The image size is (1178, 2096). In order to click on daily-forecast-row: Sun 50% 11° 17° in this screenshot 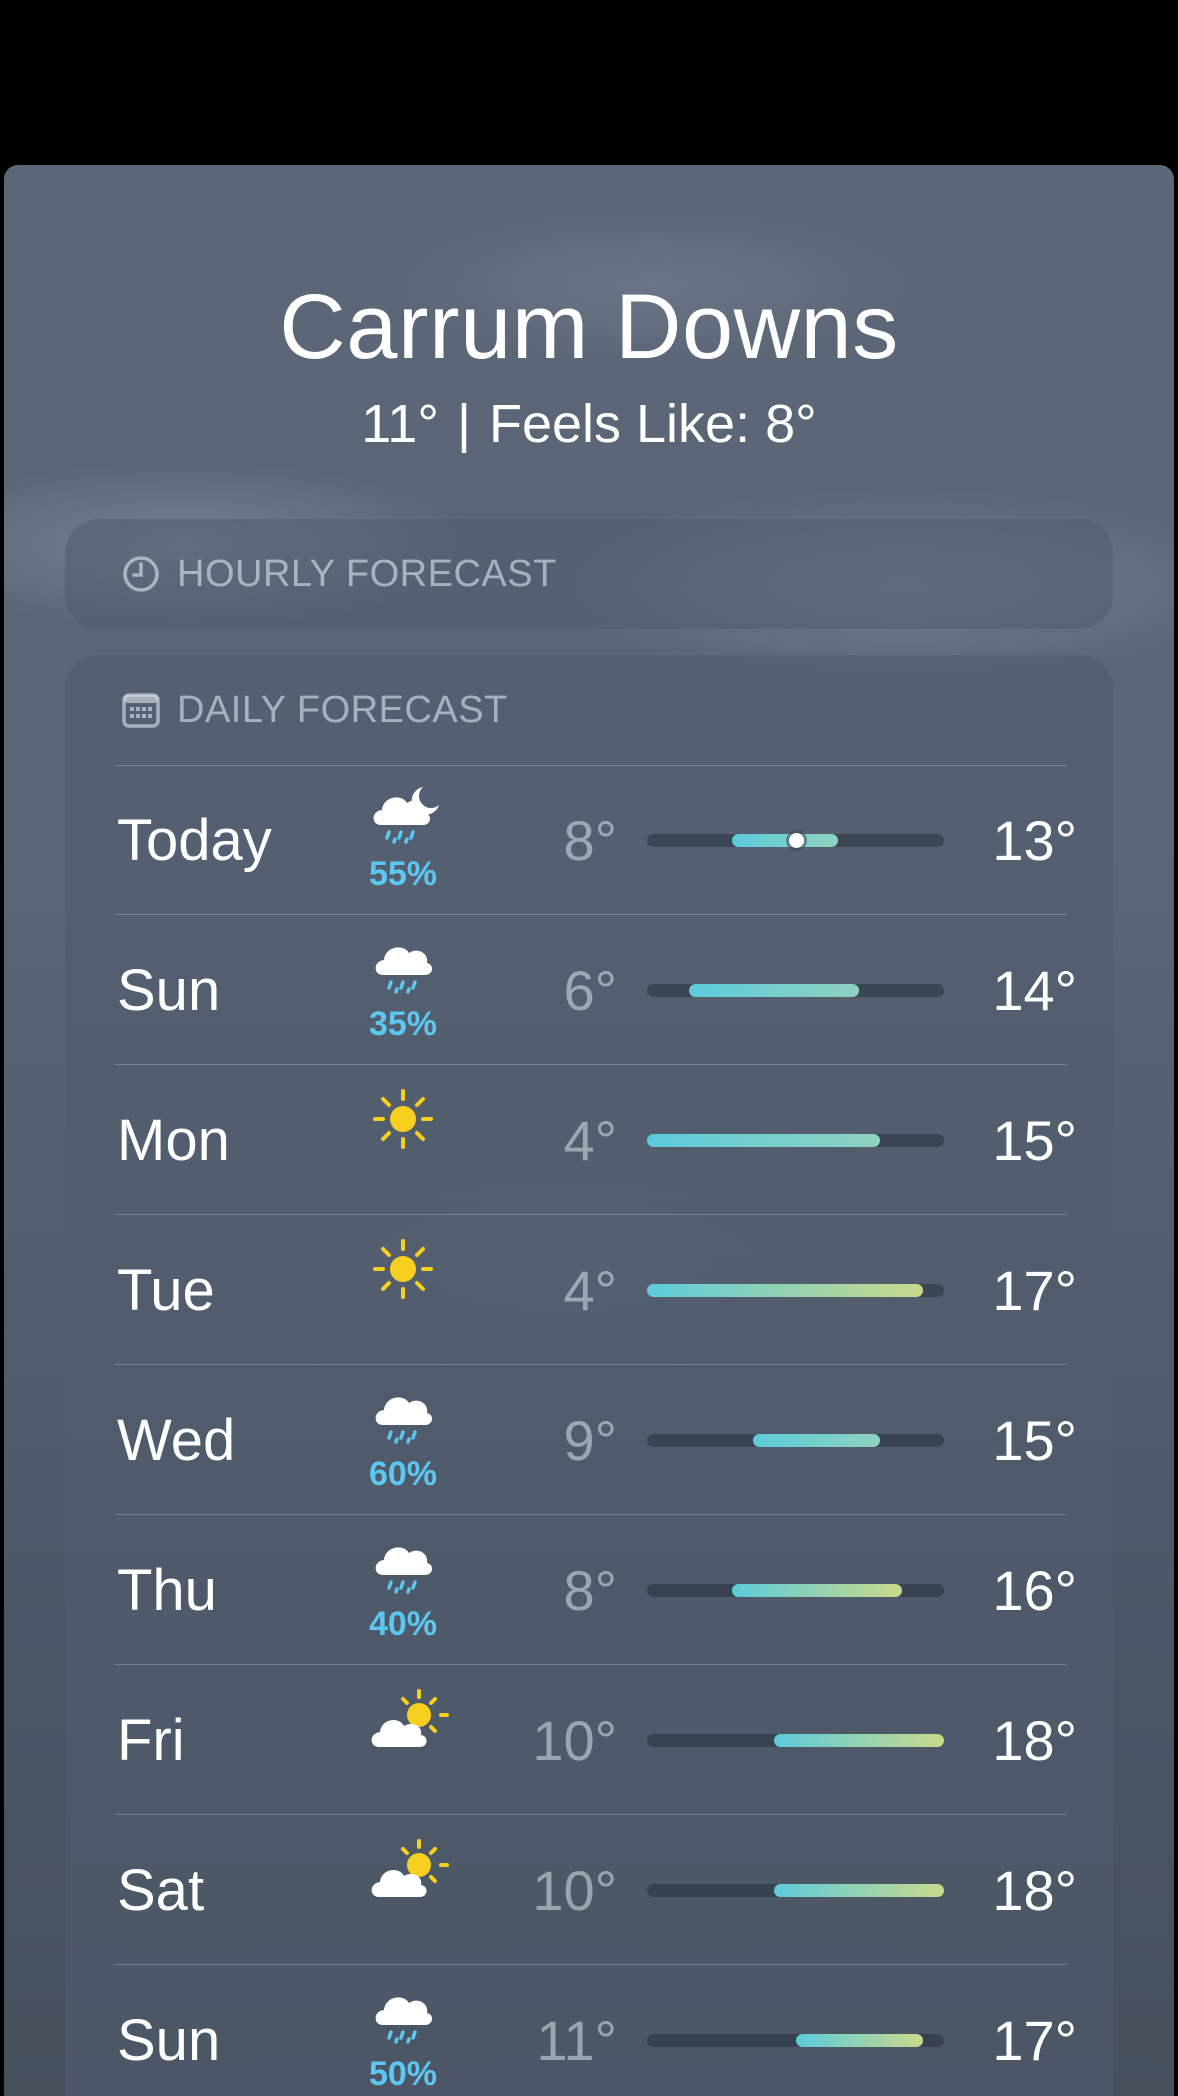, I will do `click(596, 2030)`.